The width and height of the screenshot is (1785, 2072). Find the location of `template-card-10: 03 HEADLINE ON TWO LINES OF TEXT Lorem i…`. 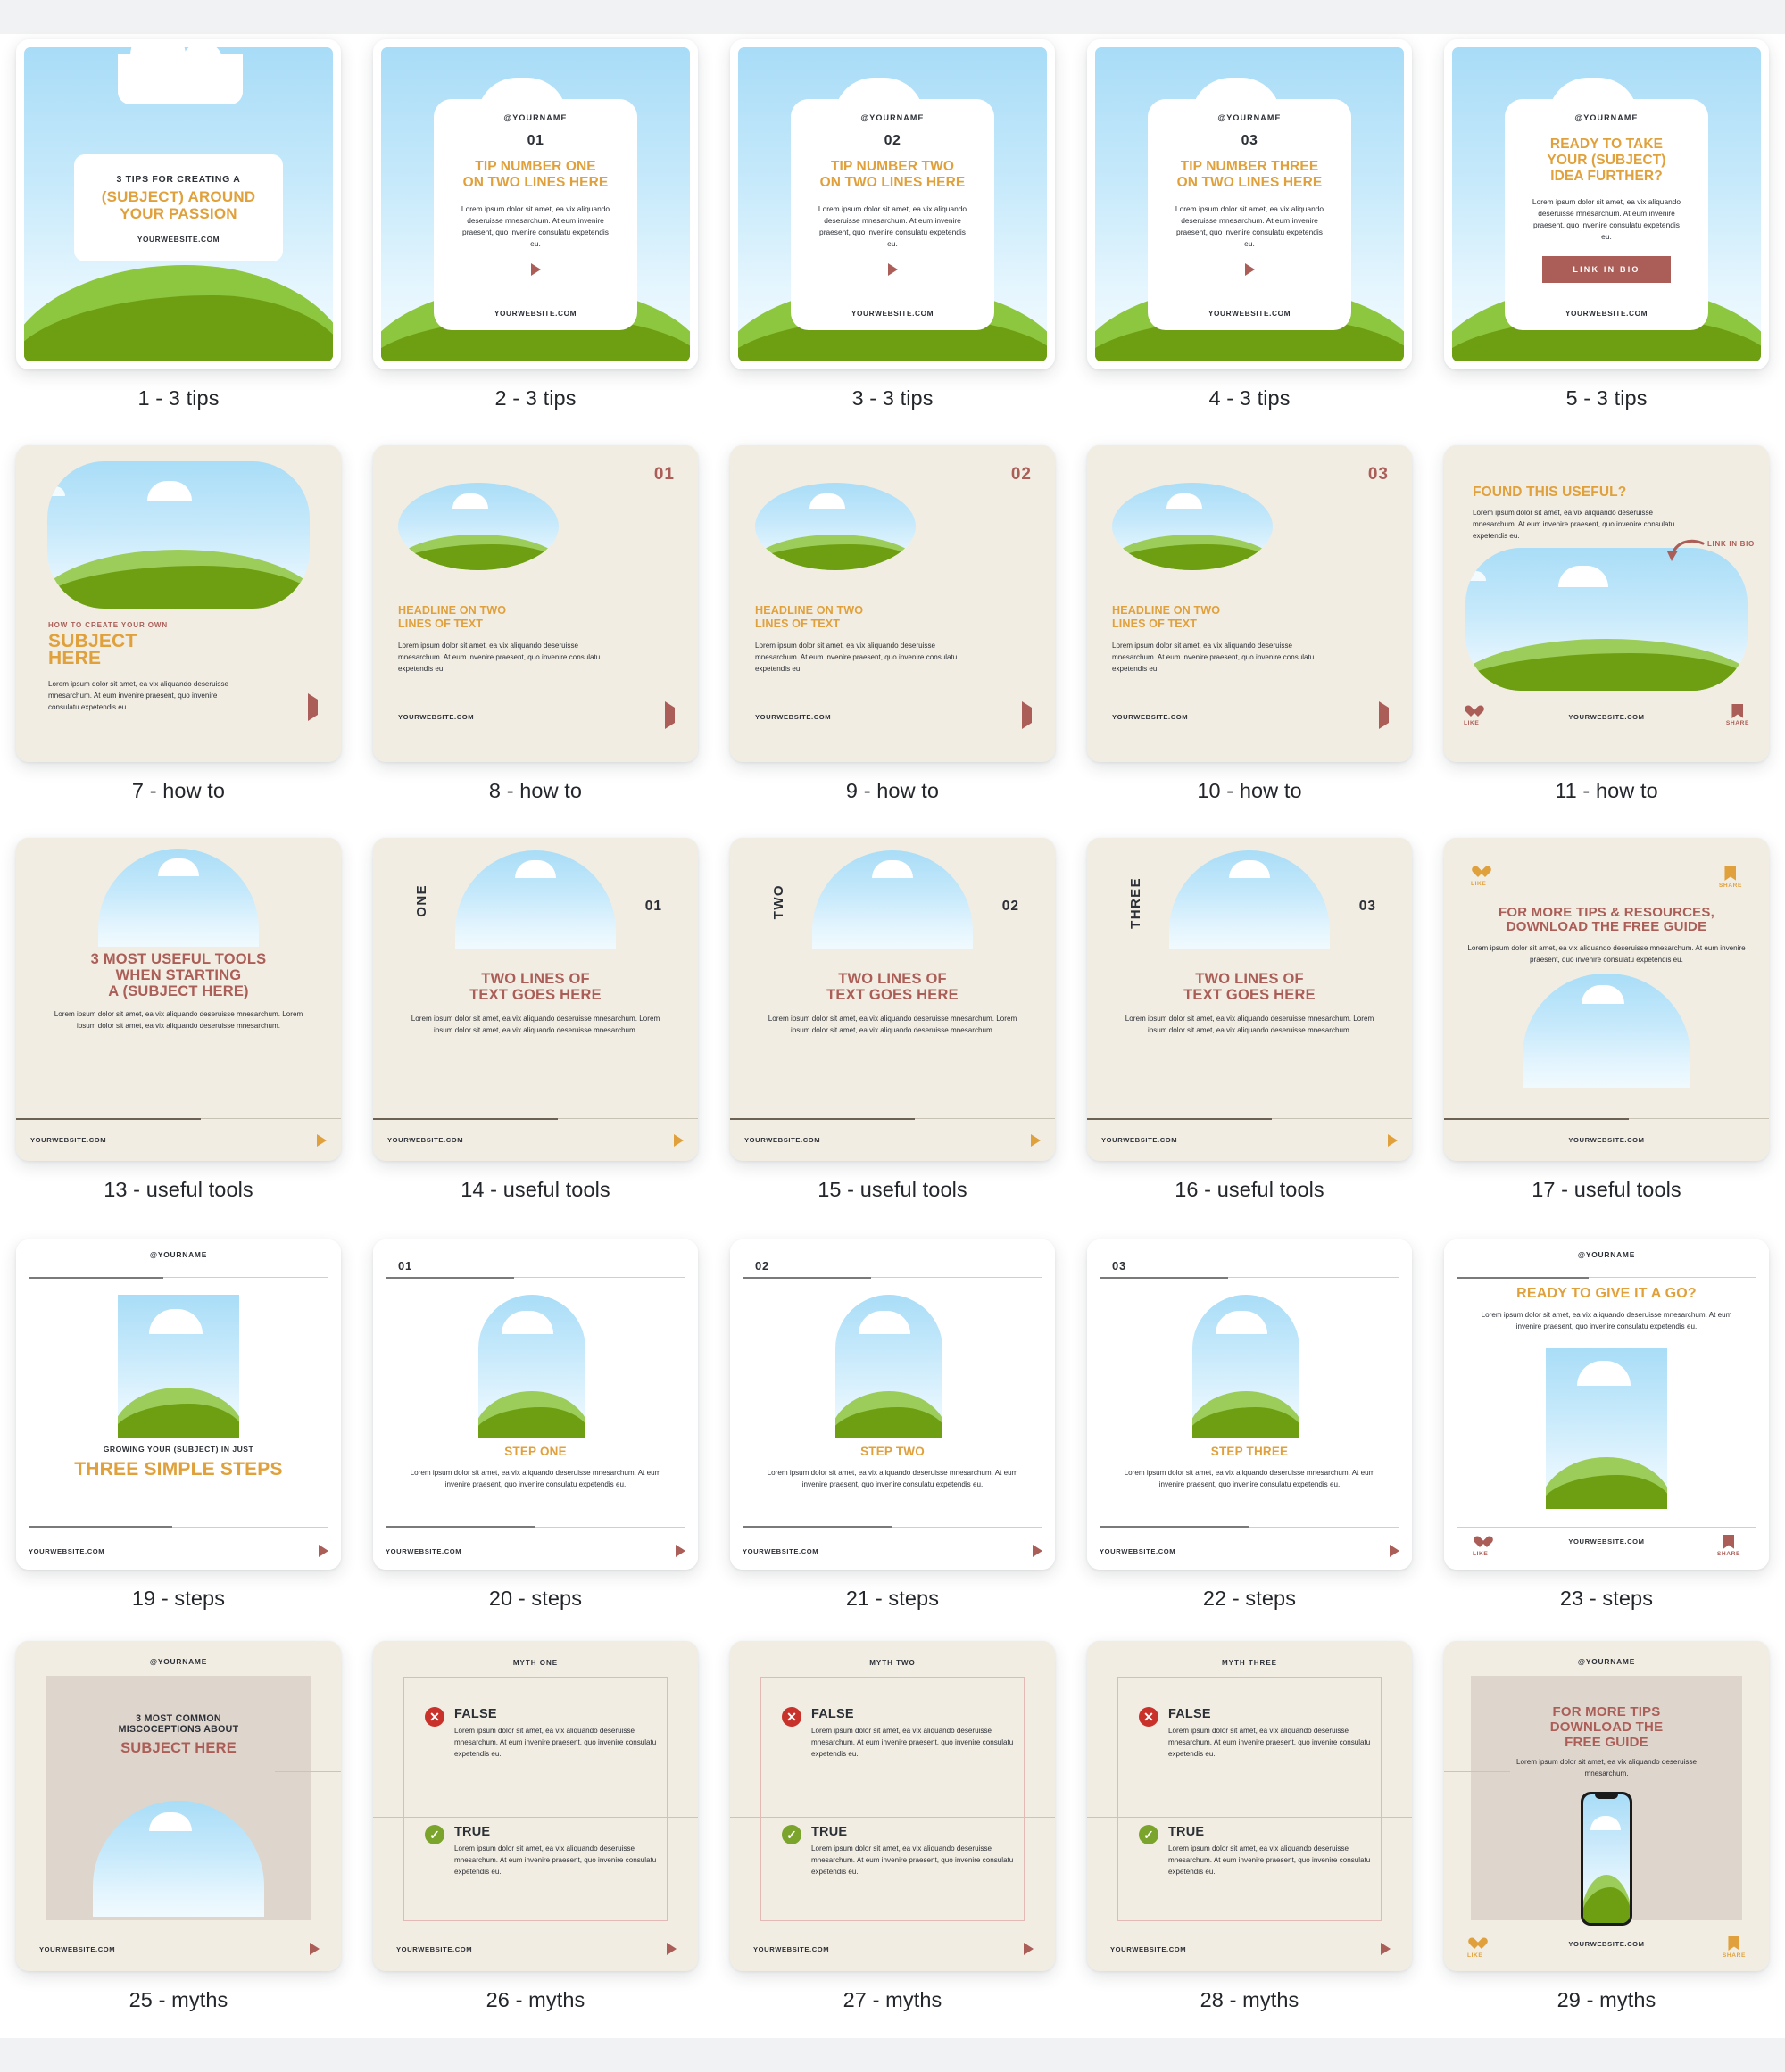

template-card-10: 03 HEADLINE ON TWO LINES OF TEXT Lorem i… is located at coordinates (1249, 603).